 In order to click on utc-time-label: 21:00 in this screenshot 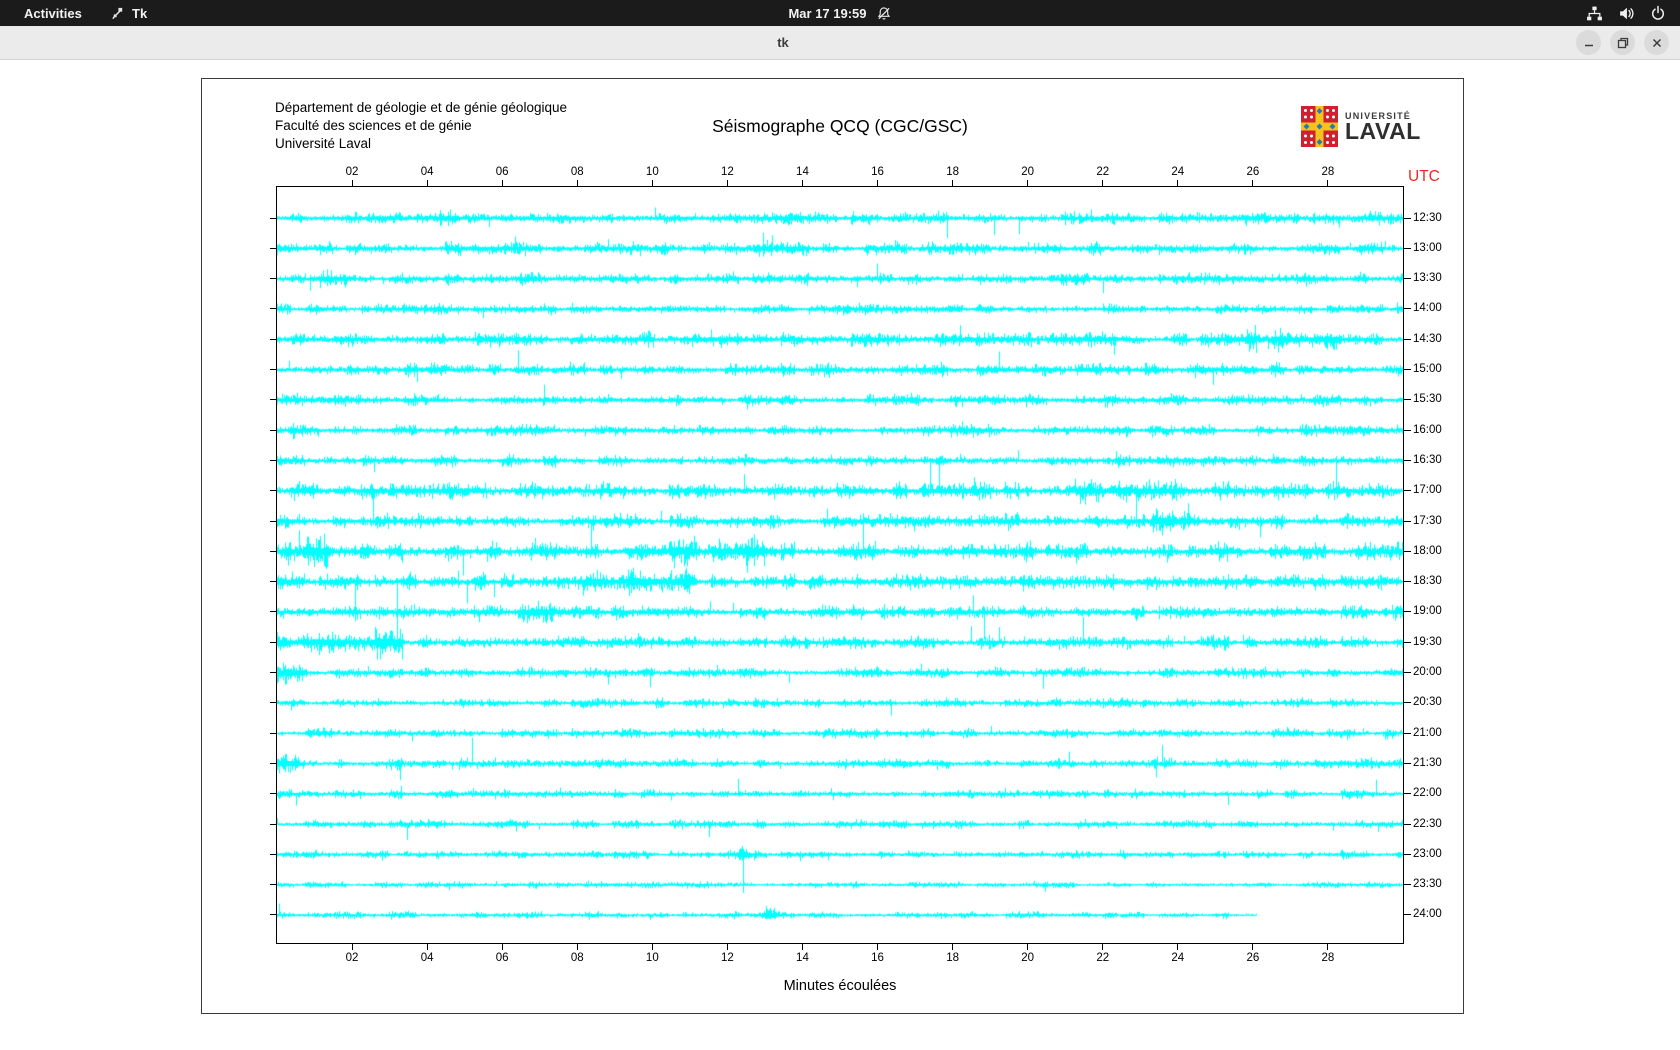, I will do `click(1427, 732)`.